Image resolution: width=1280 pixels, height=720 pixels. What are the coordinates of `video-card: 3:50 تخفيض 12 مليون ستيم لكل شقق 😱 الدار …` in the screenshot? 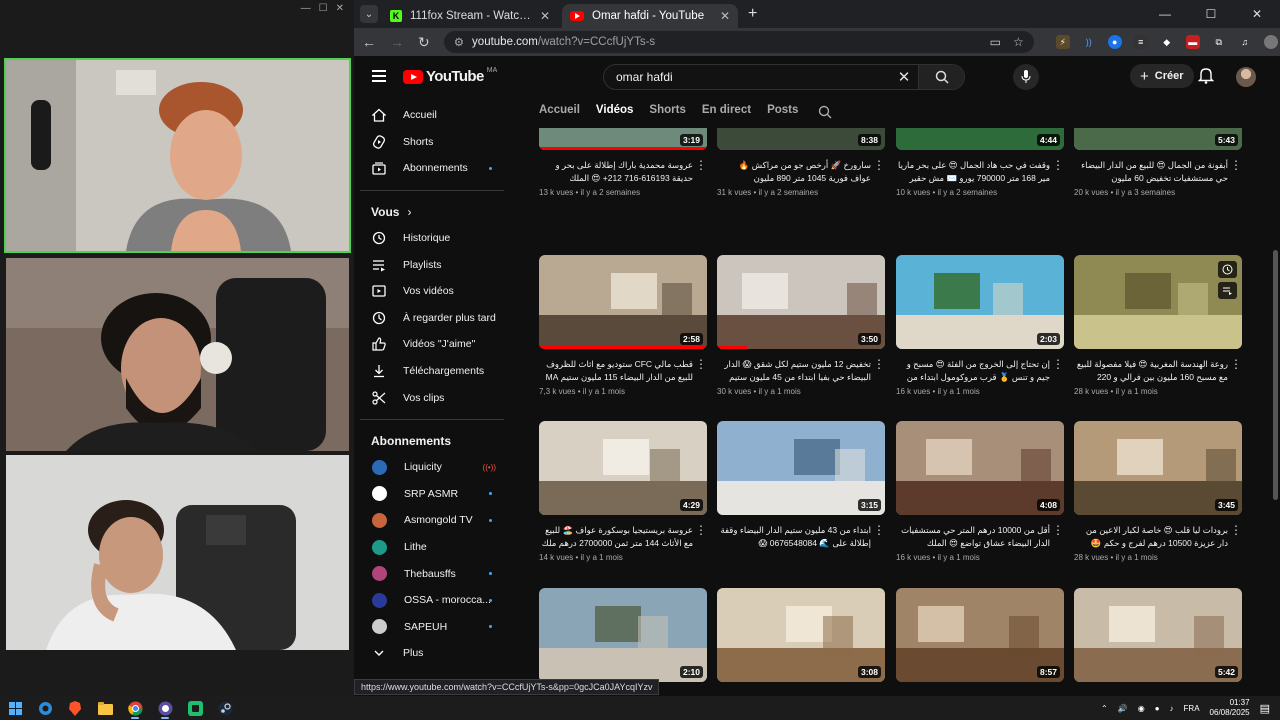 It's located at (801, 325).